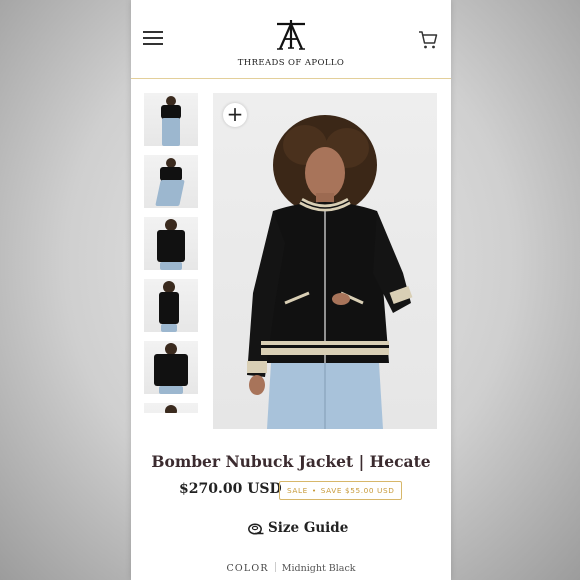 This screenshot has width=580, height=580. I want to click on tape-measure-icon, so click(256, 529).